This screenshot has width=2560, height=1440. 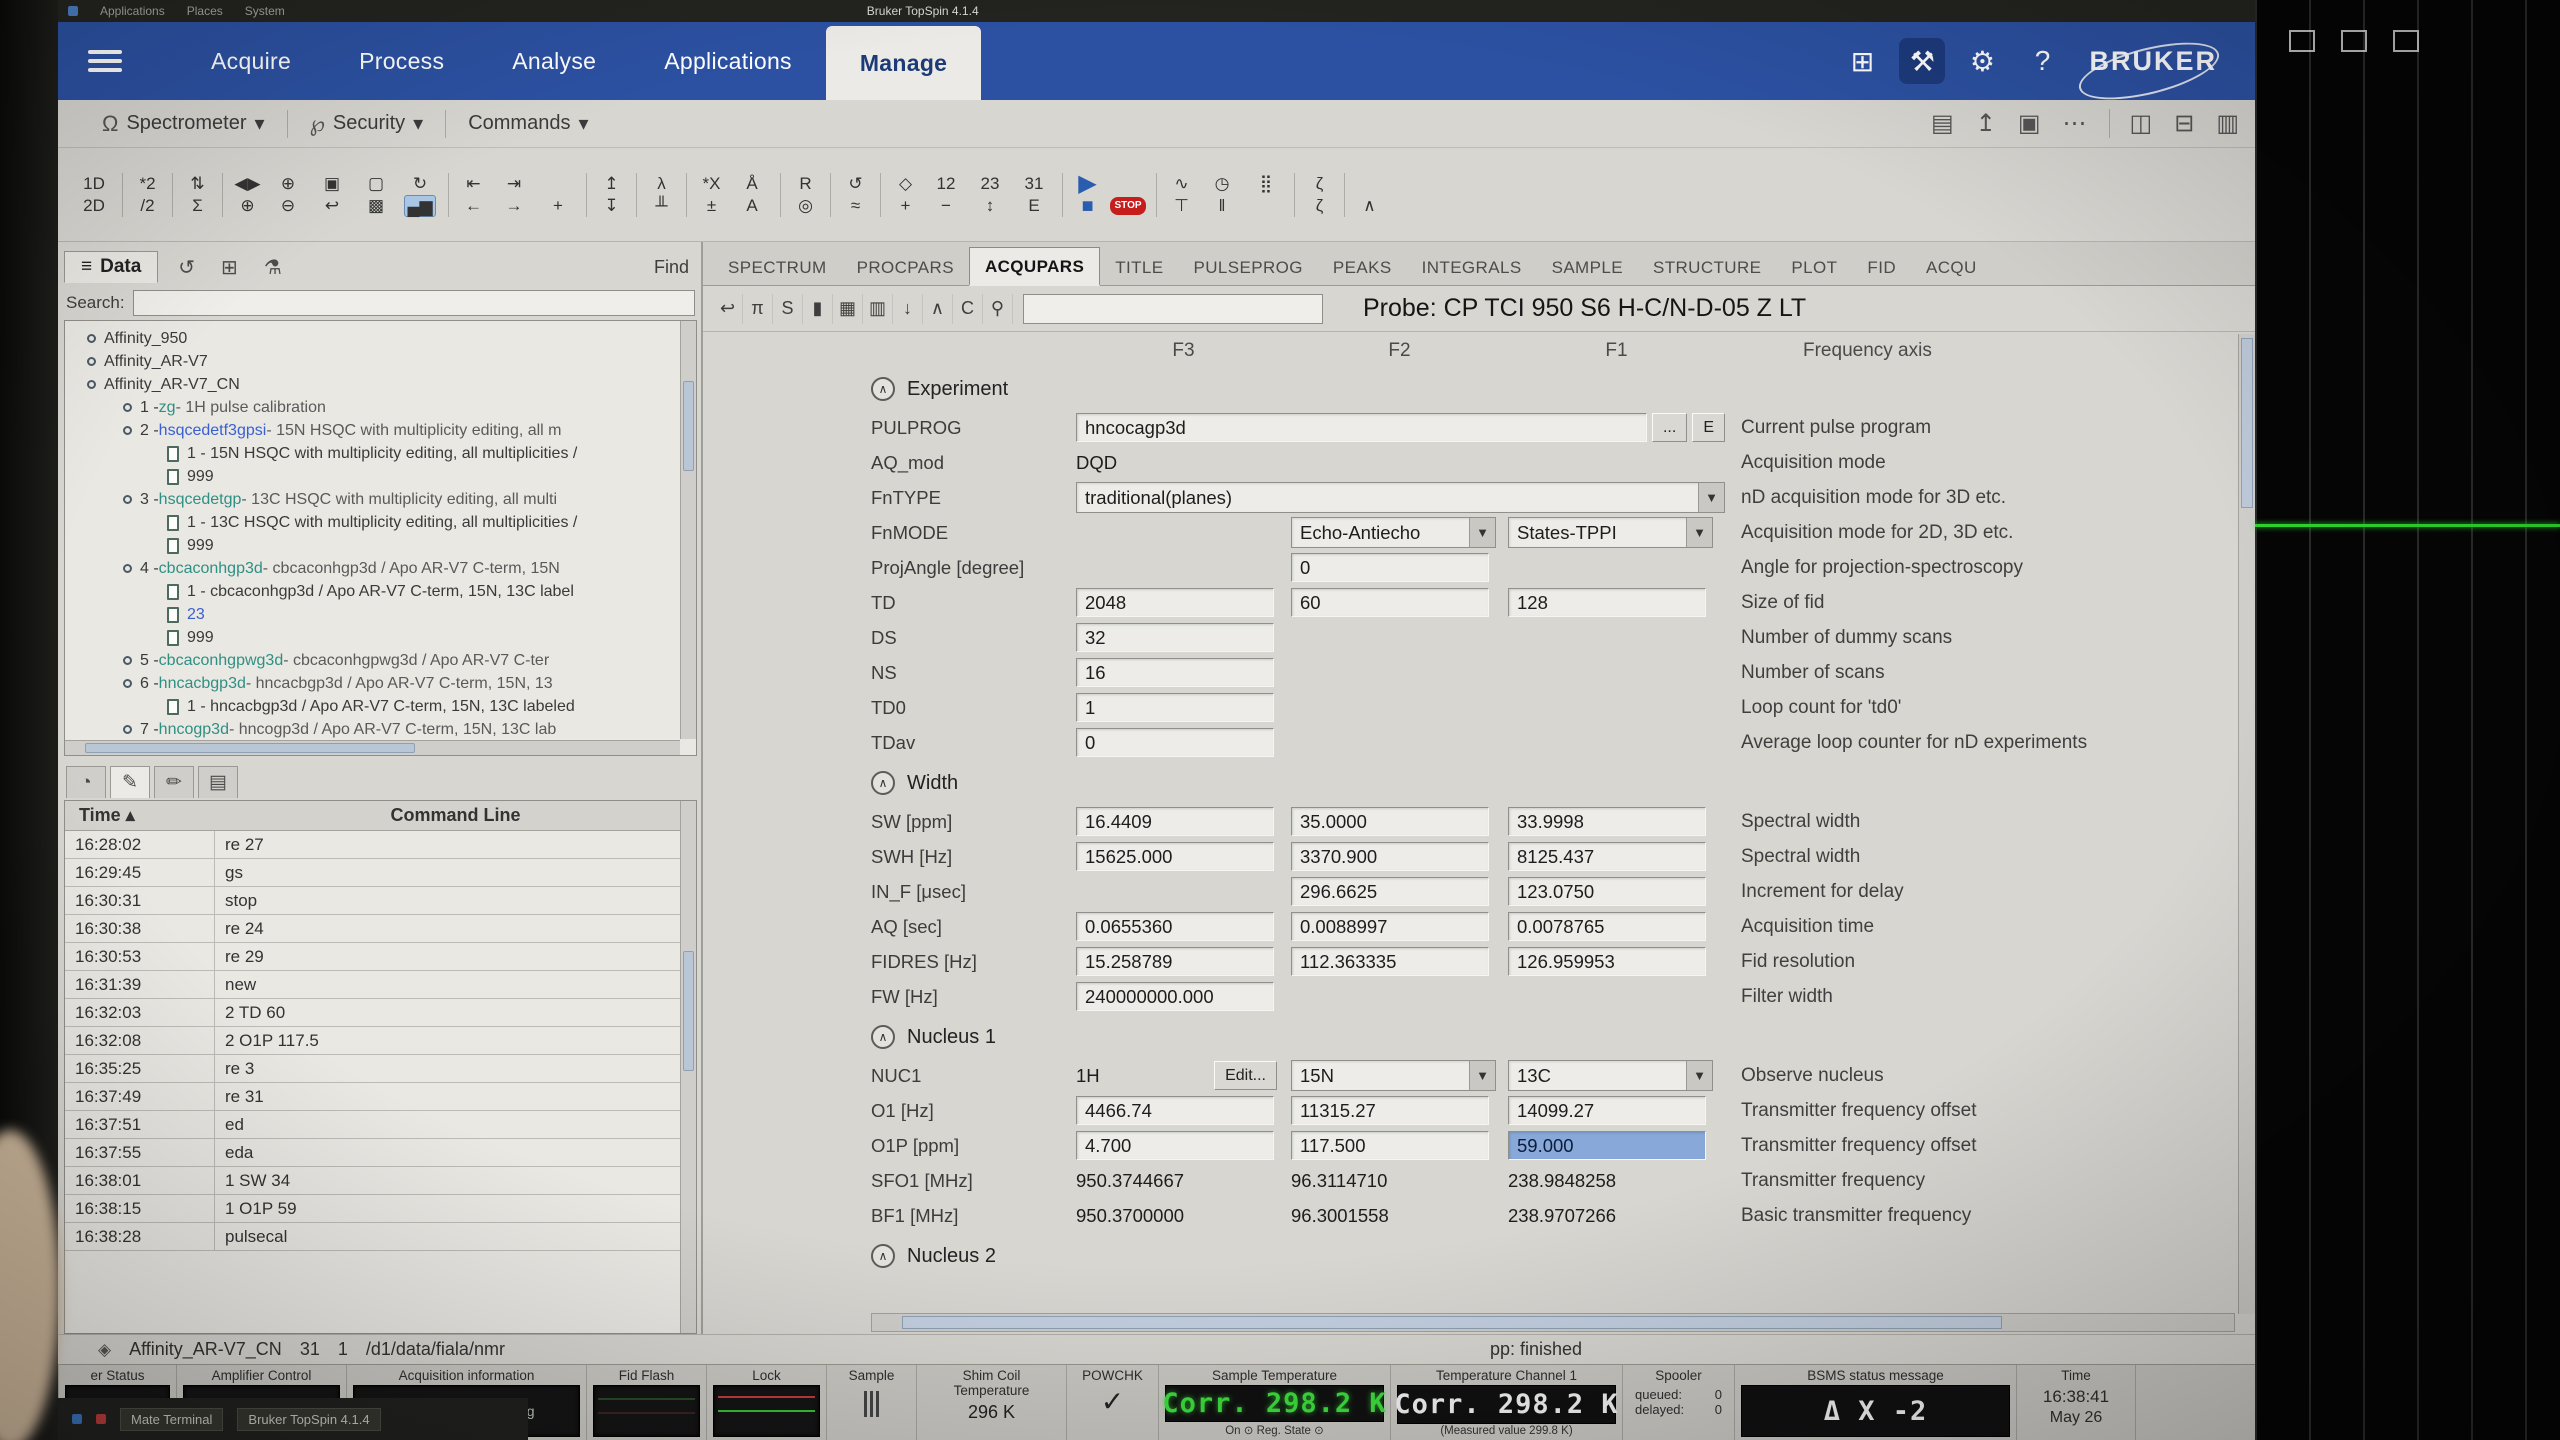 What do you see at coordinates (1393, 1075) in the screenshot?
I see `nuc1-f2-dropdown: 15N ▼` at bounding box center [1393, 1075].